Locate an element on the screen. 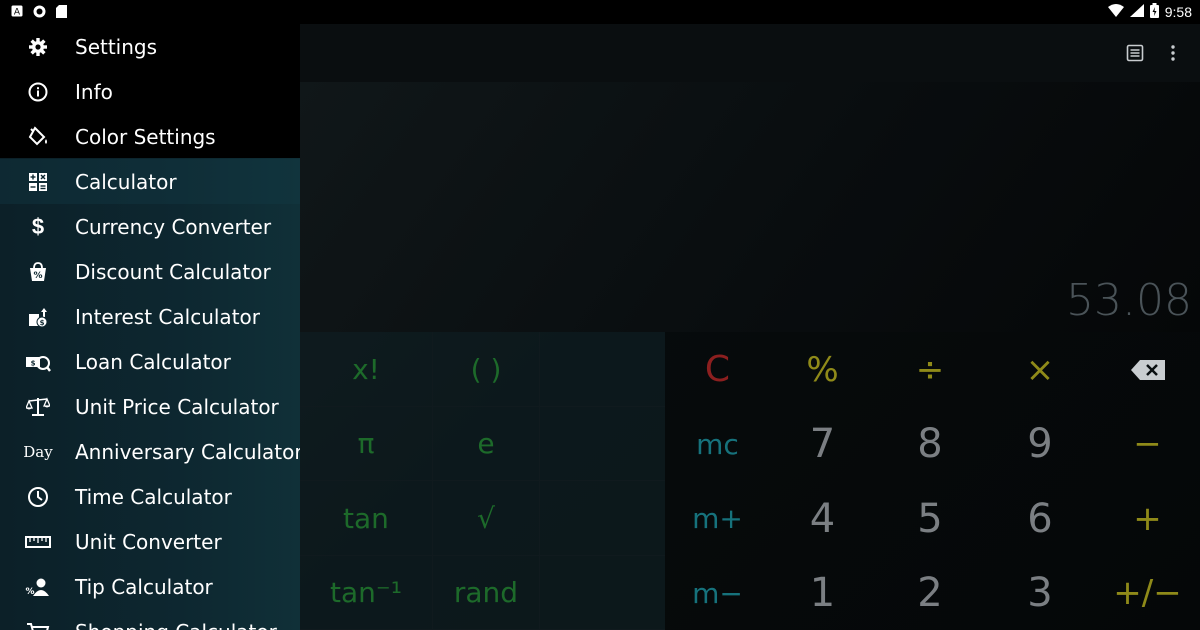 The height and width of the screenshot is (630, 1200). drawer-item-label: Unit Converter is located at coordinates (148, 541).